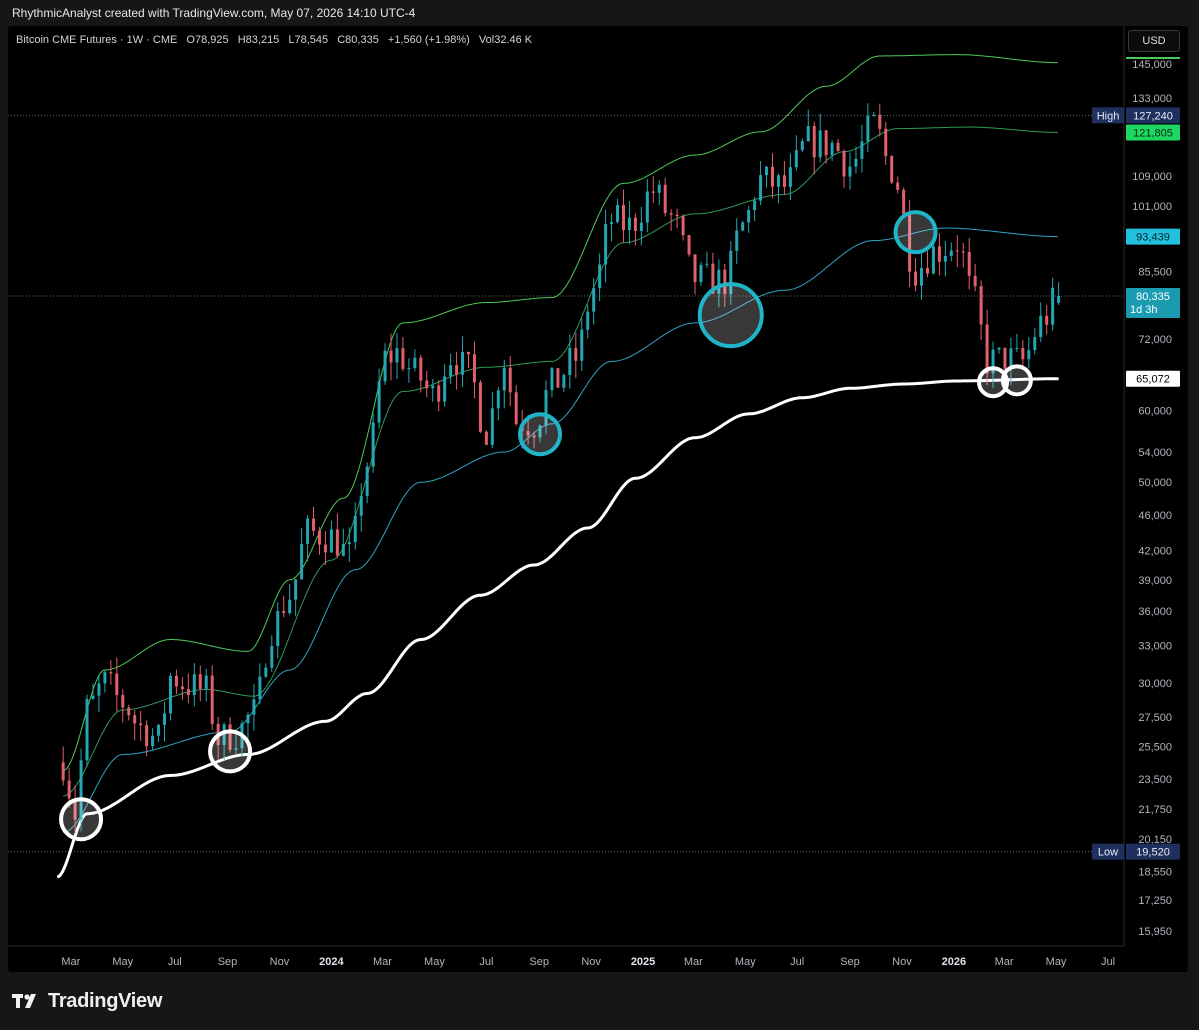  I want to click on price-tick-label: 101,000, so click(1152, 207).